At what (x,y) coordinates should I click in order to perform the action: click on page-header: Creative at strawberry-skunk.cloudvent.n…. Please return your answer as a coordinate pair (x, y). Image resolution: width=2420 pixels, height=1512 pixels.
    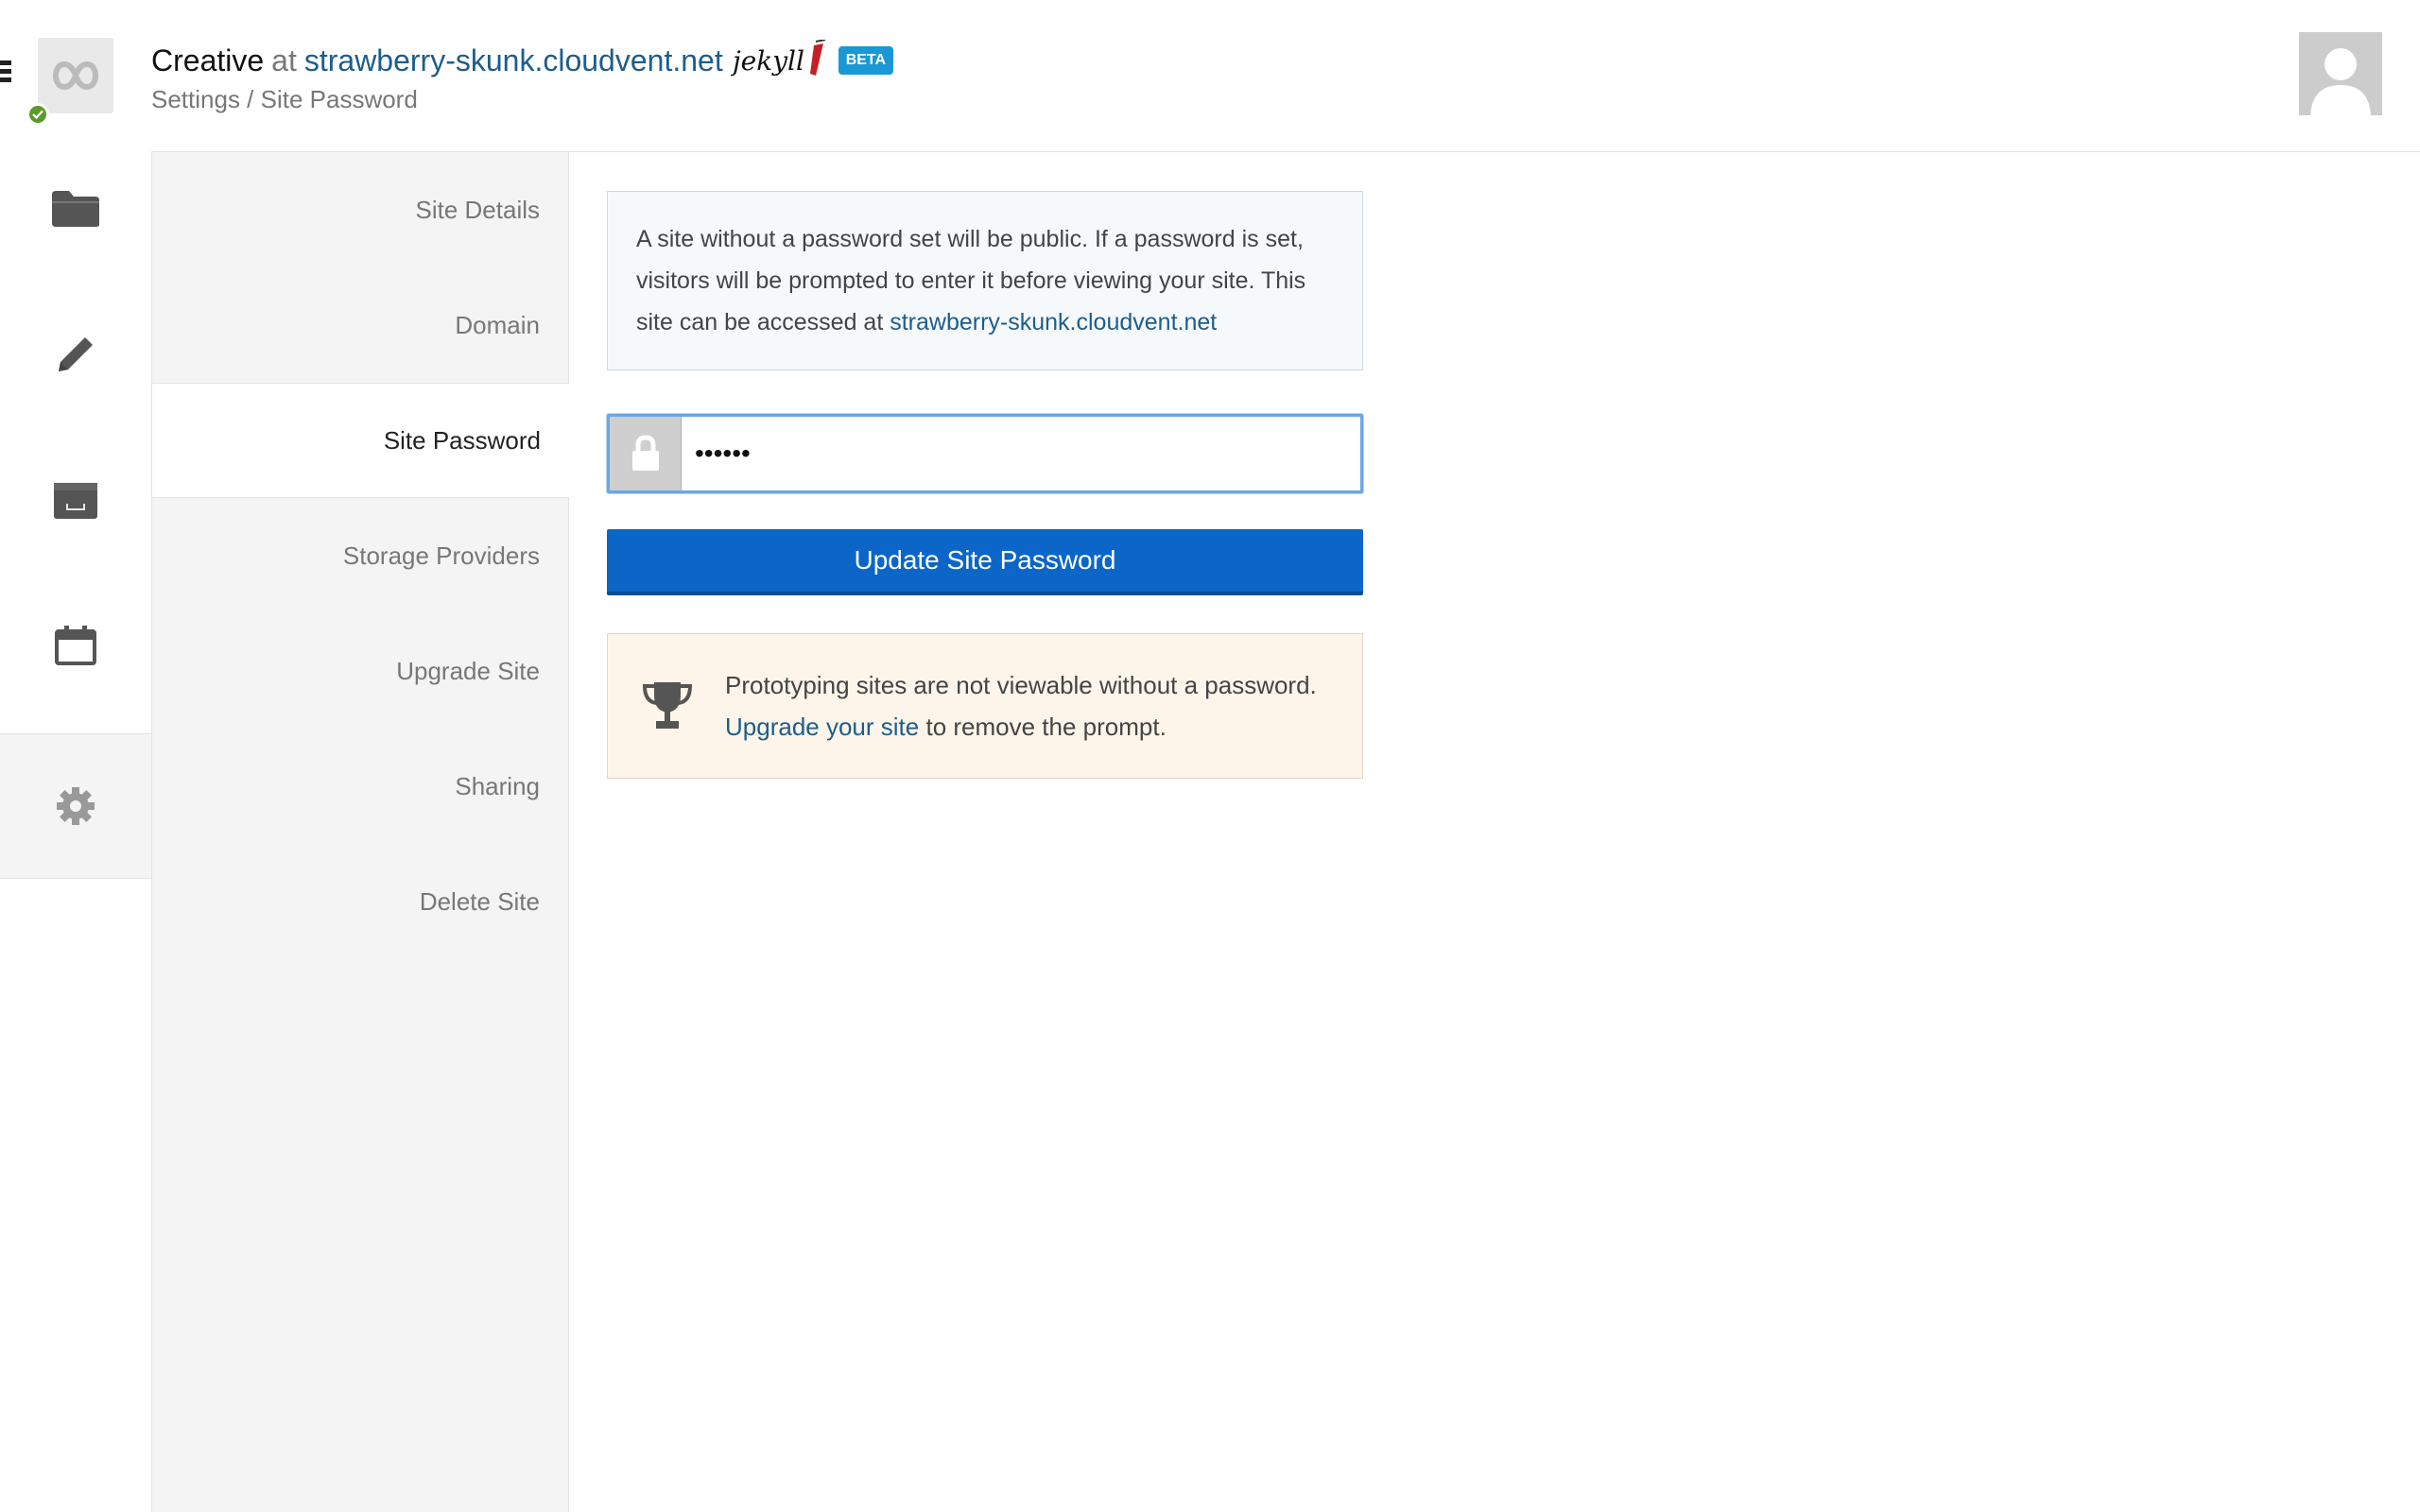
    Looking at the image, I should click on (522, 76).